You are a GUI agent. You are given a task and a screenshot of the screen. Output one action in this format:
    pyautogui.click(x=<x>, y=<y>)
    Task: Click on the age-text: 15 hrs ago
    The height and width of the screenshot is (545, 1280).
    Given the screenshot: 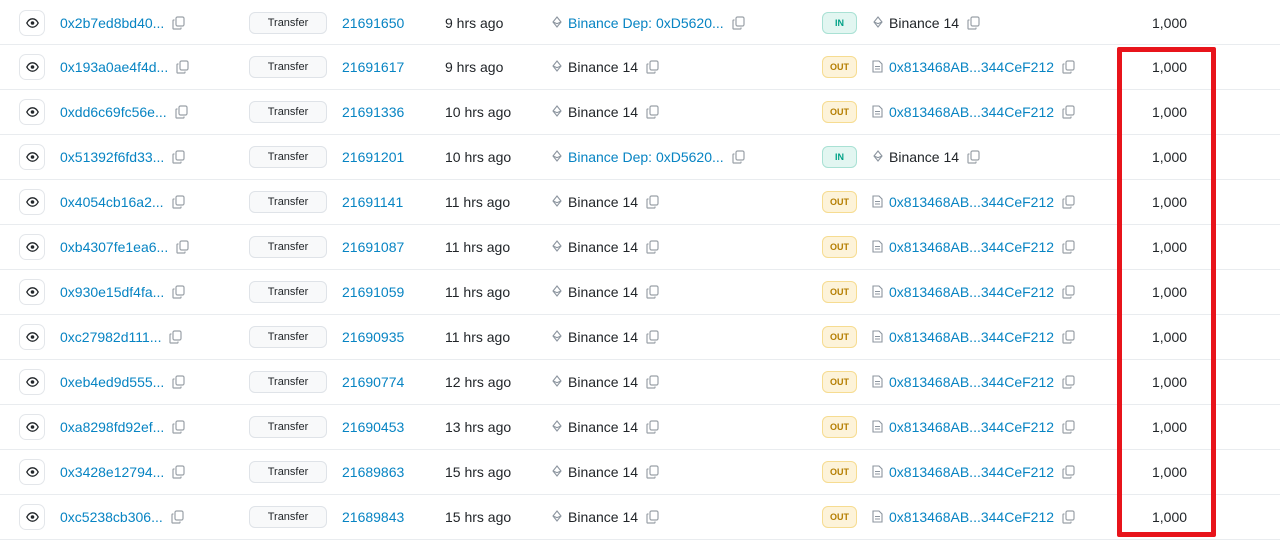 What is the action you would take?
    pyautogui.click(x=478, y=517)
    